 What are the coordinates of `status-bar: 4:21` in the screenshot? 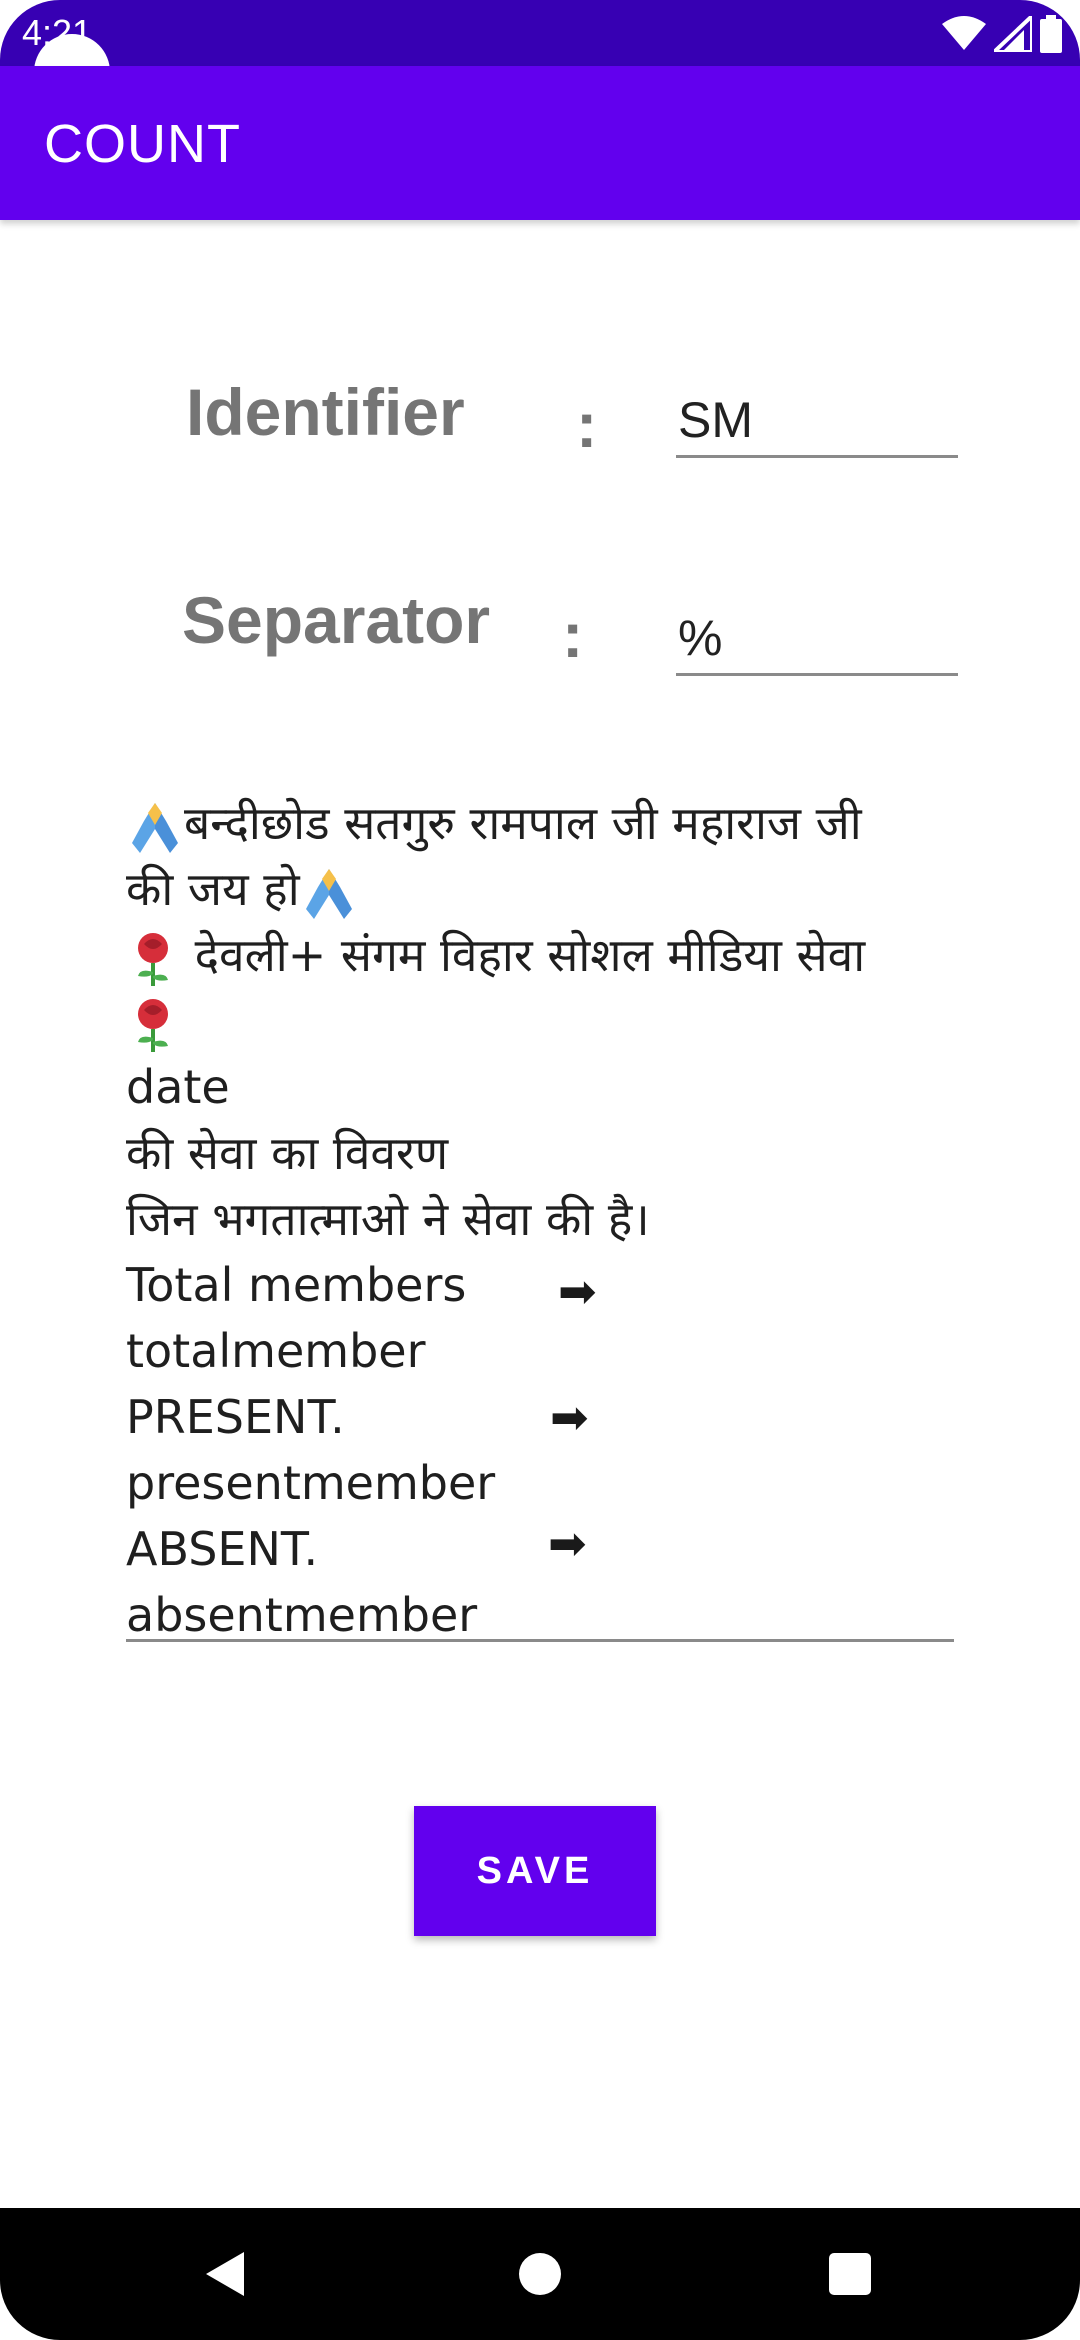 It's located at (540, 33).